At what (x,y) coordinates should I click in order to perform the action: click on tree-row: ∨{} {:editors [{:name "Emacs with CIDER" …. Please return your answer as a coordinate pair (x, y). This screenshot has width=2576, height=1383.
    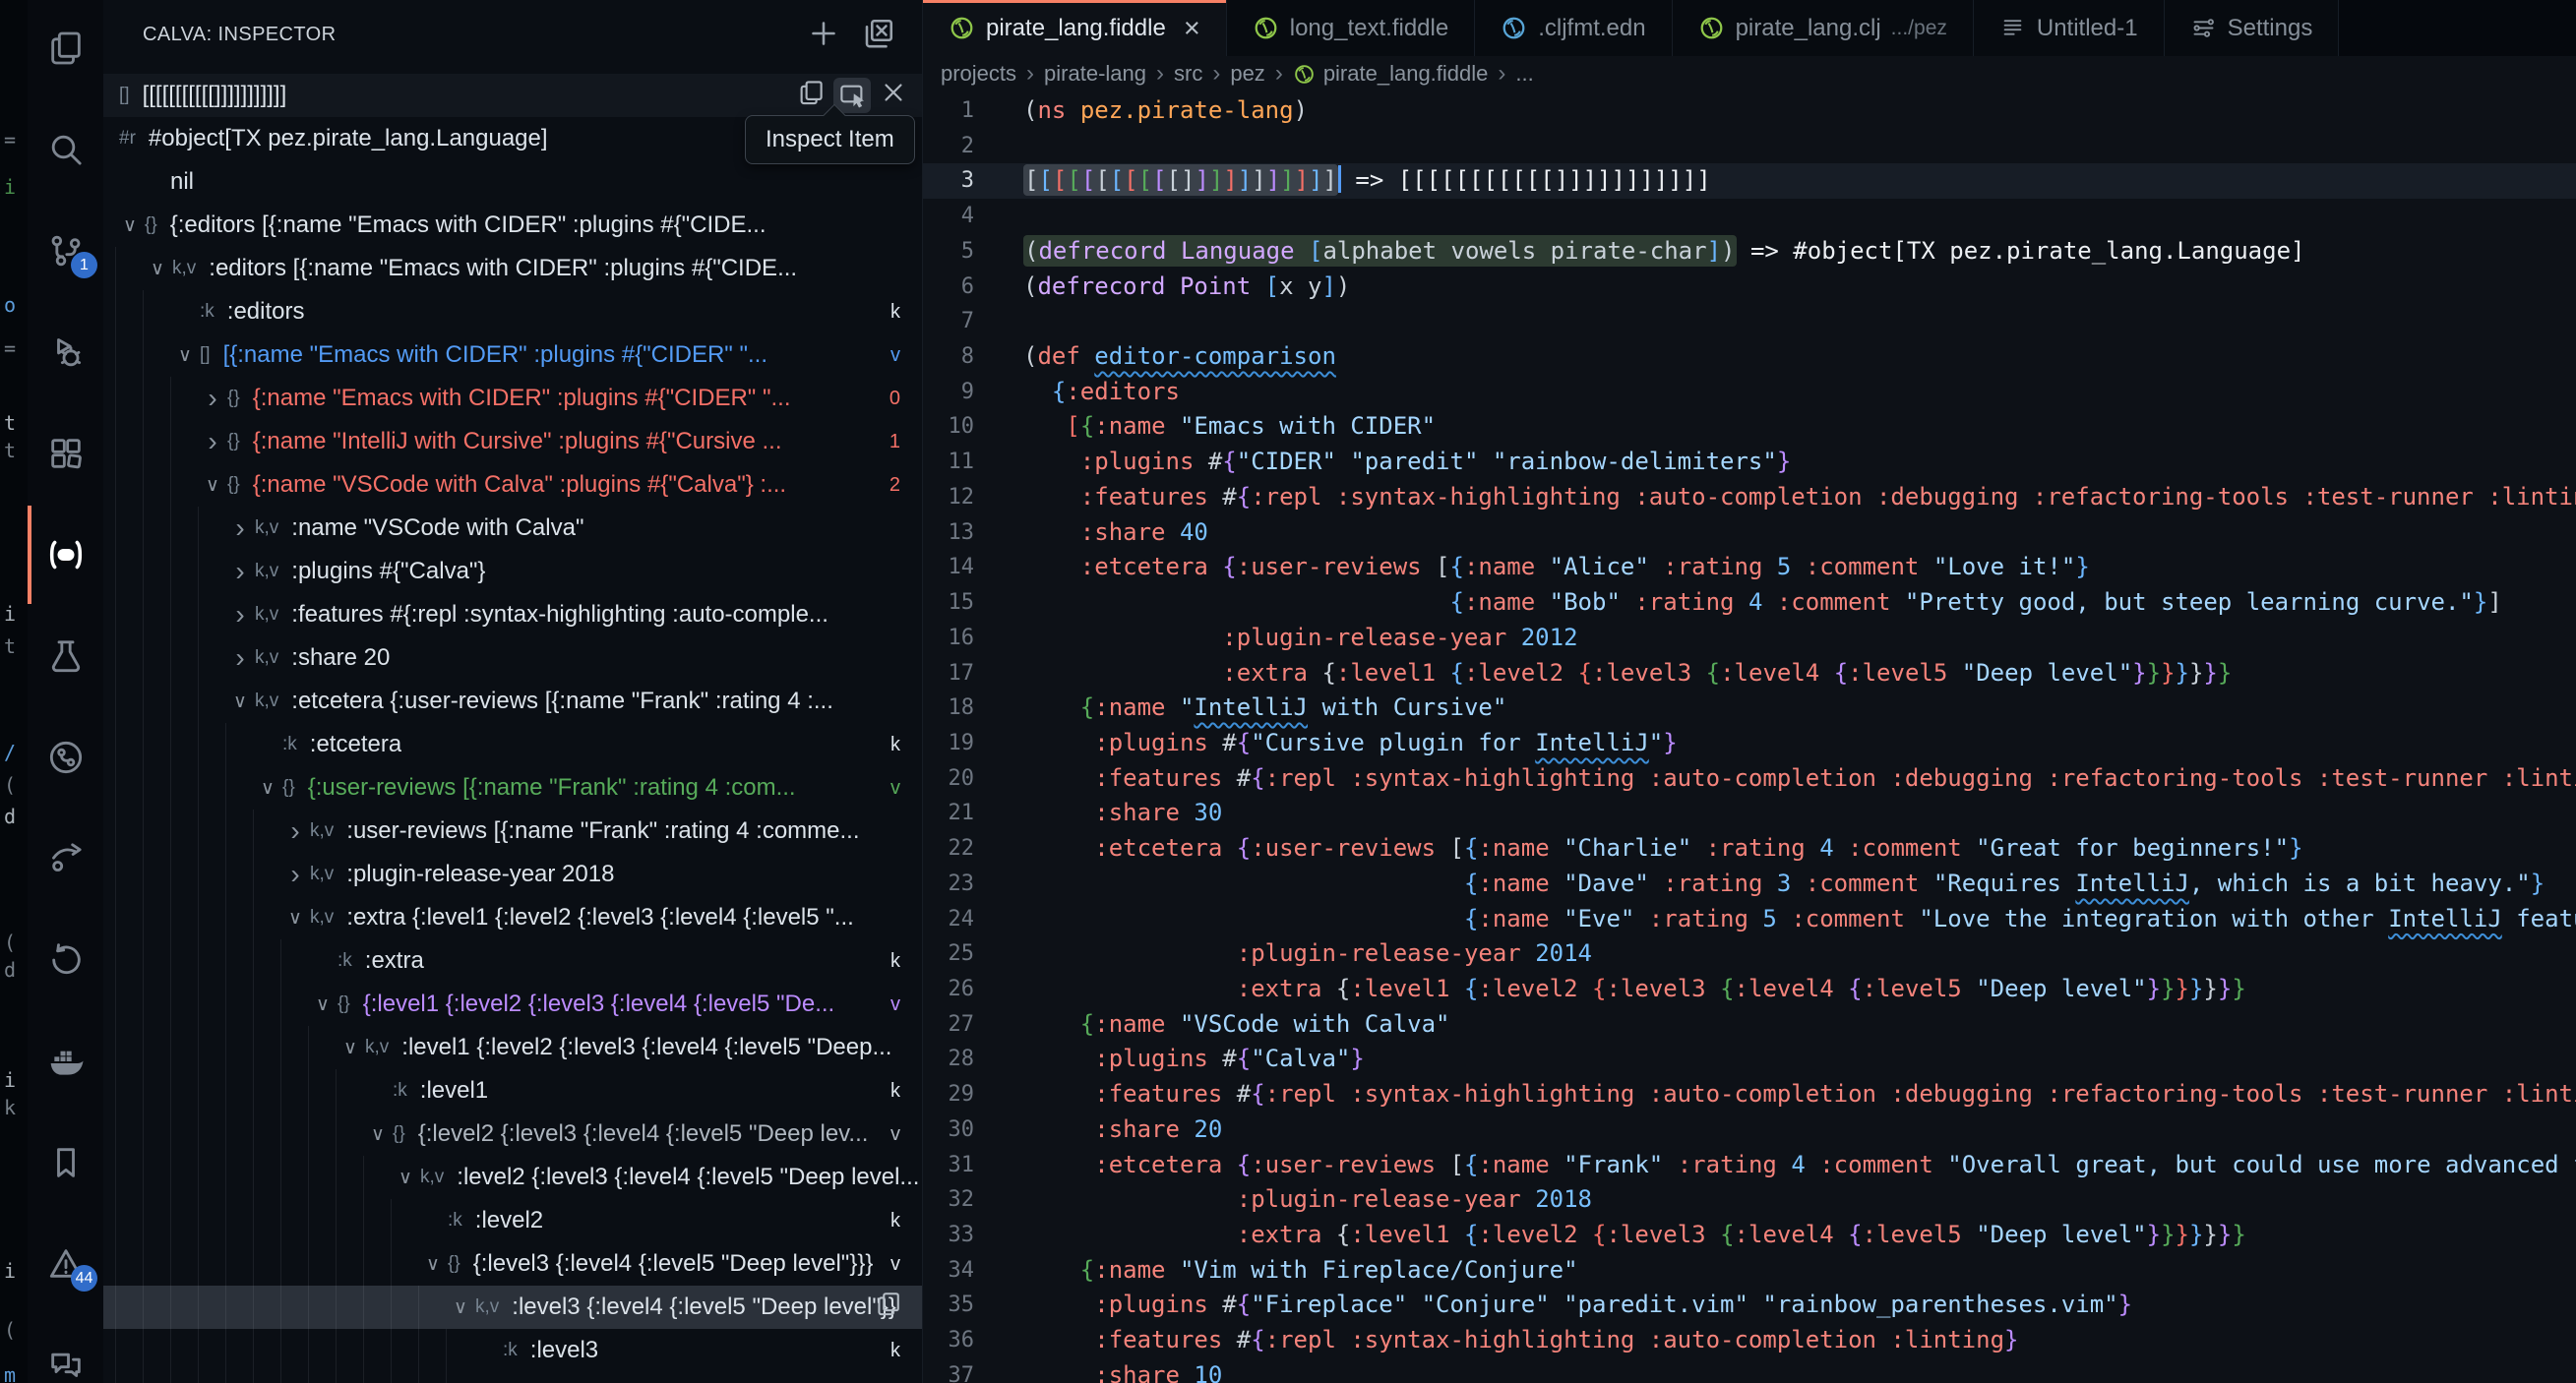
    Looking at the image, I should click on (512, 225).